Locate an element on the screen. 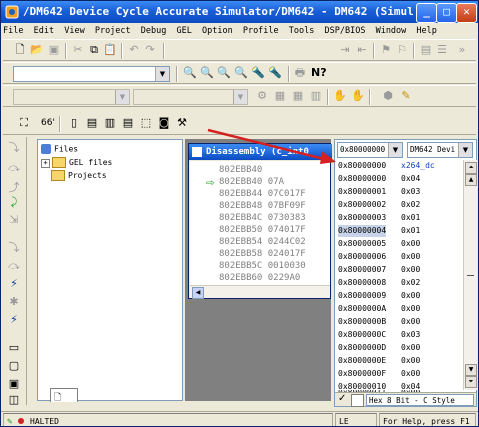 This screenshot has height=427, width=479. open-folder-icon: 📂 is located at coordinates (37, 50).